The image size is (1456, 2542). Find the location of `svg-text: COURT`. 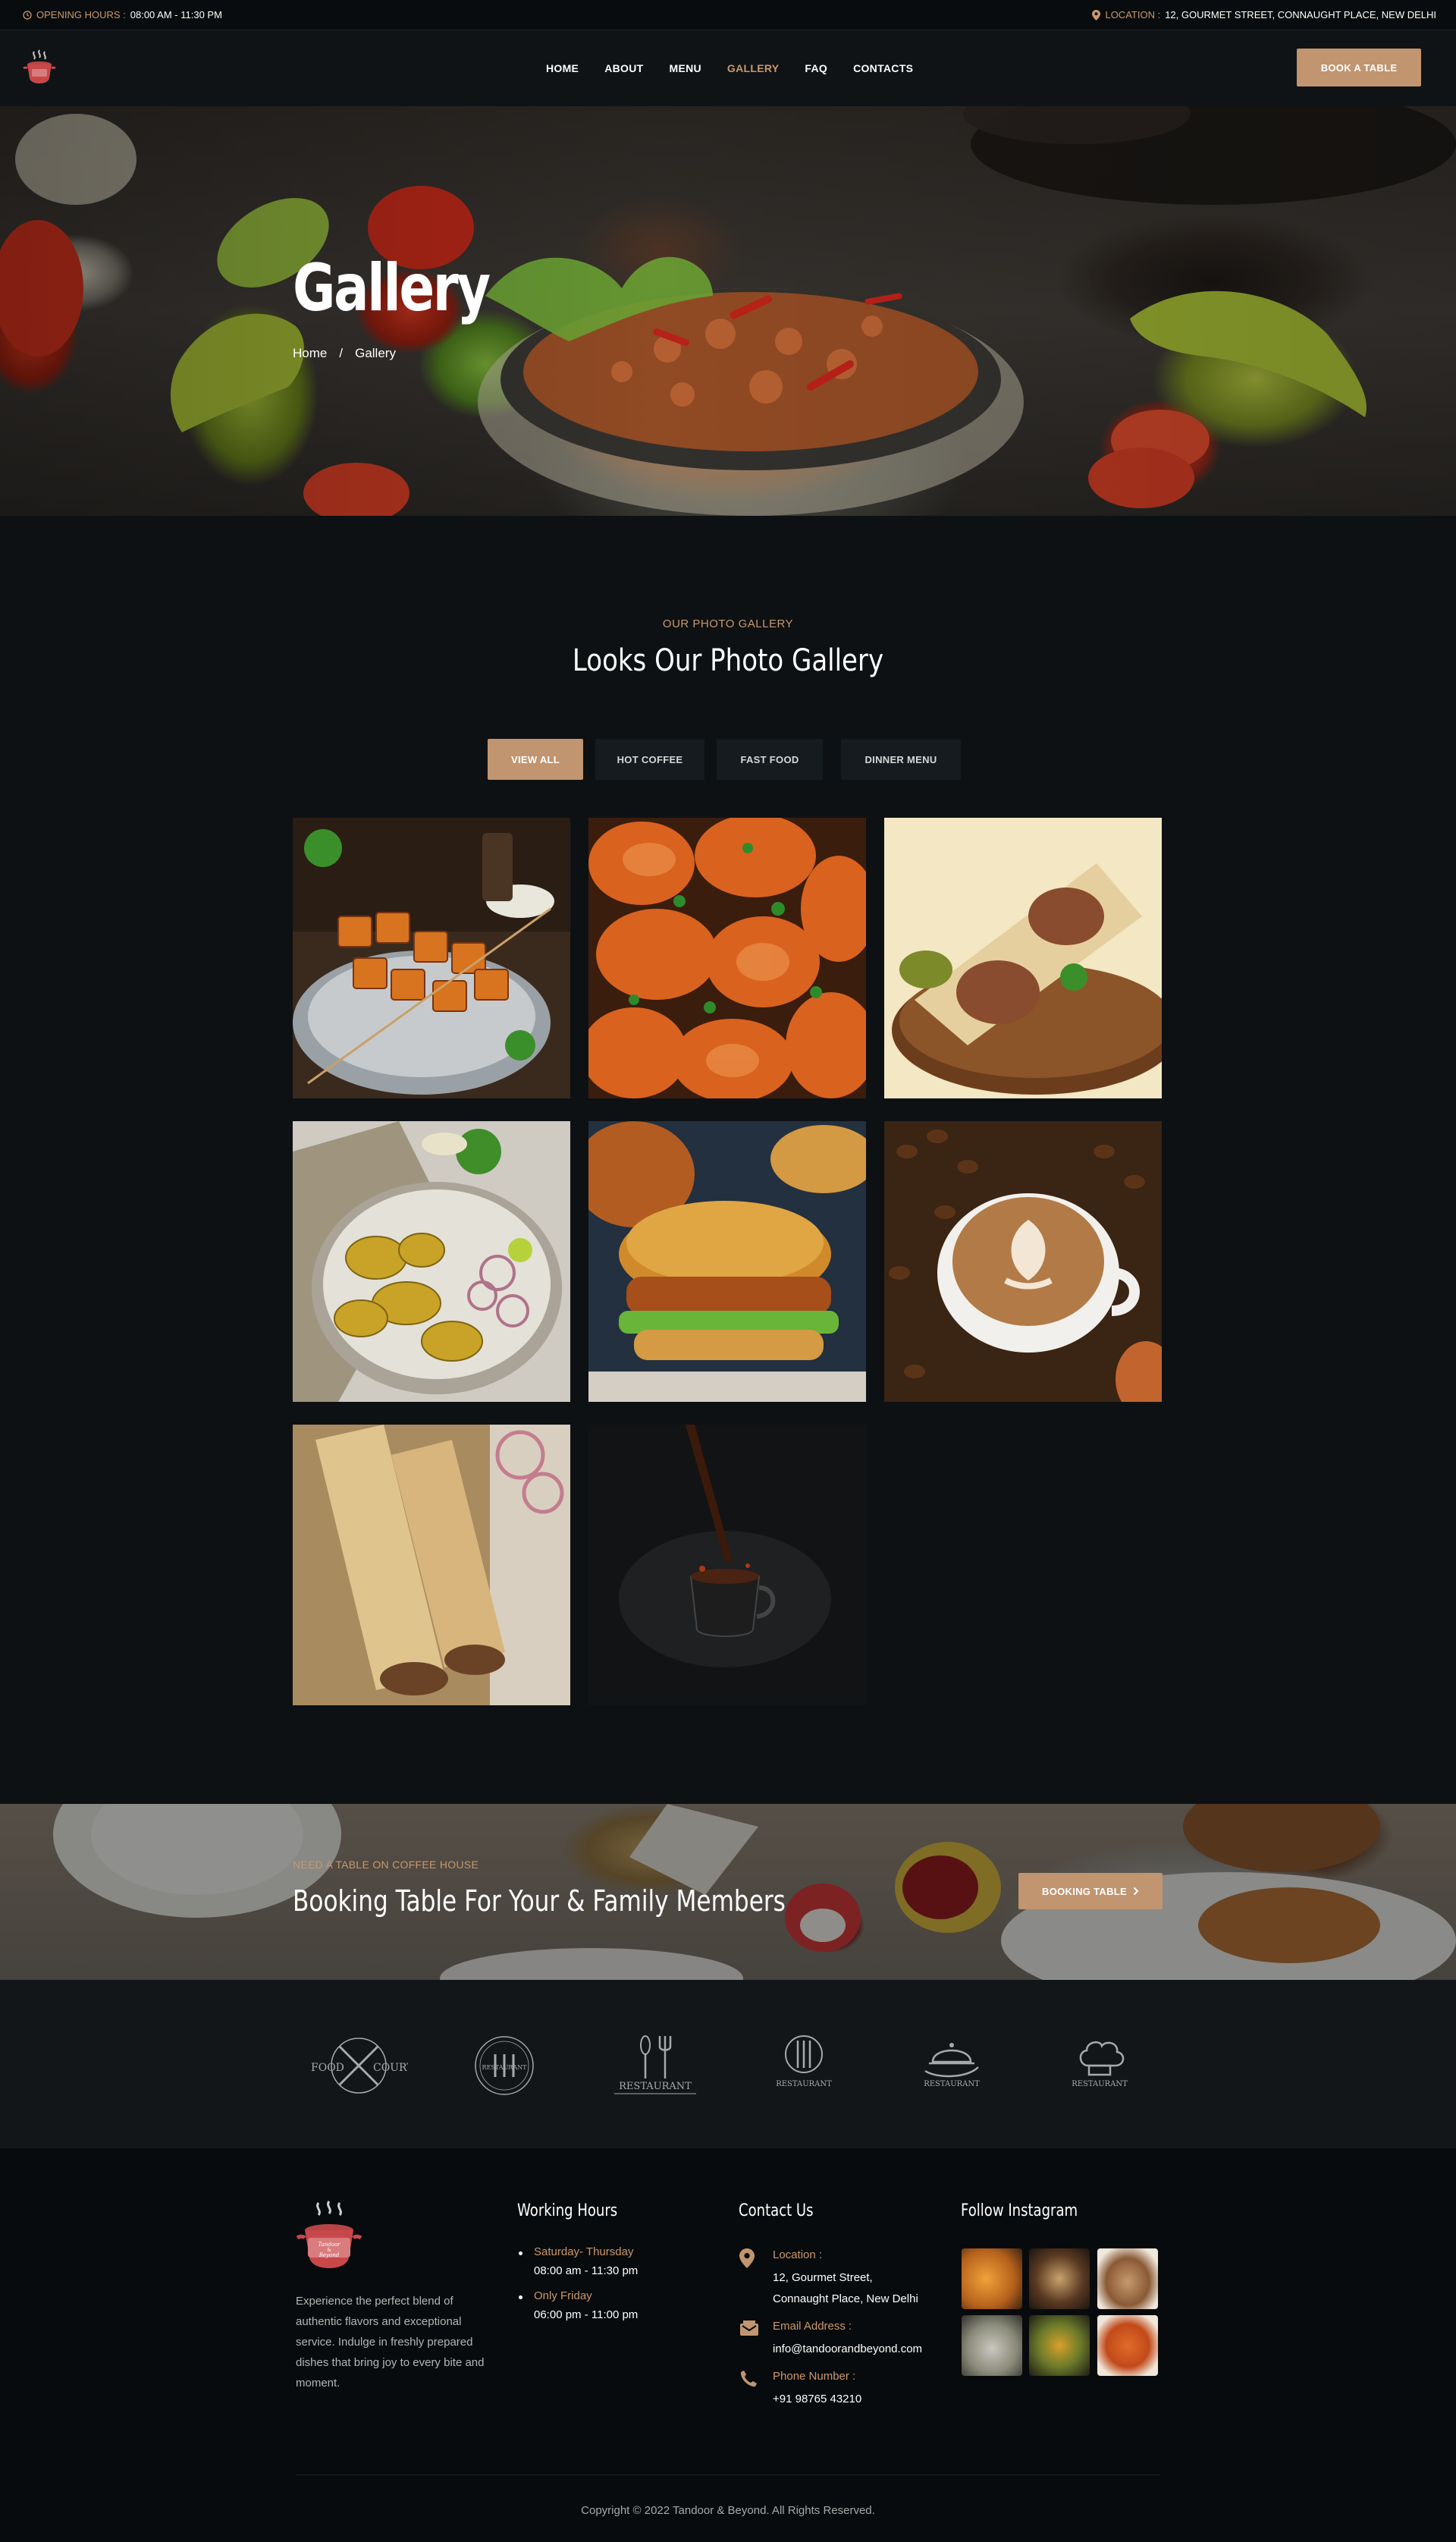

svg-text: COURT is located at coordinates (390, 2068).